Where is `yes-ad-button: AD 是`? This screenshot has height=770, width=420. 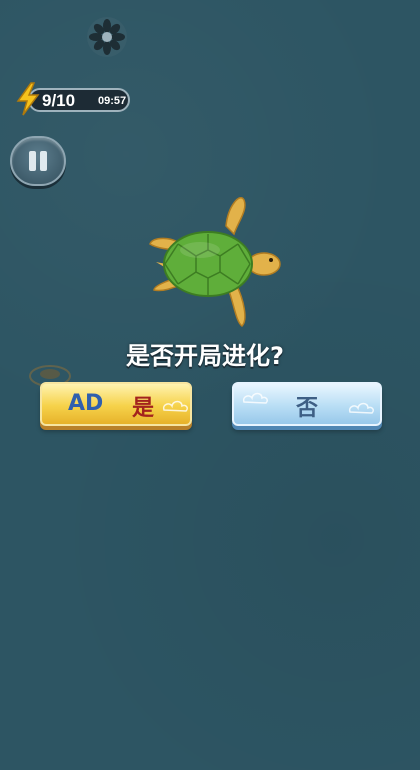 yes-ad-button: AD 是 is located at coordinates (116, 404).